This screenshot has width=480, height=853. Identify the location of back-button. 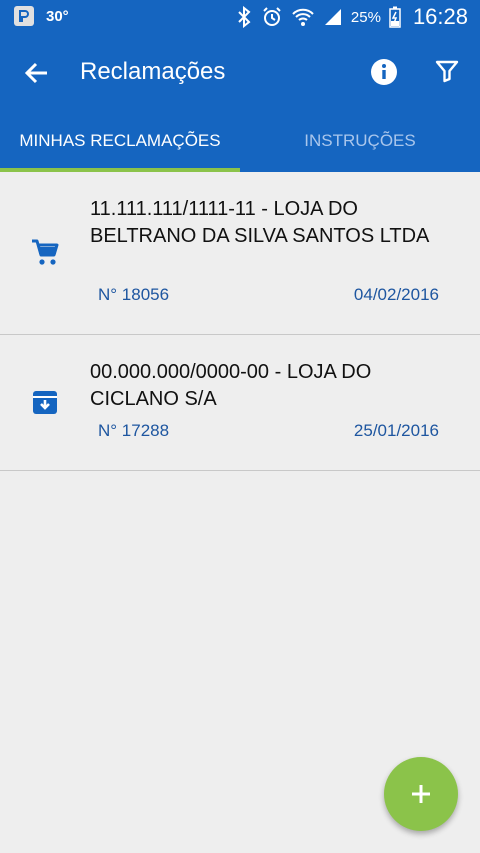
(37, 73).